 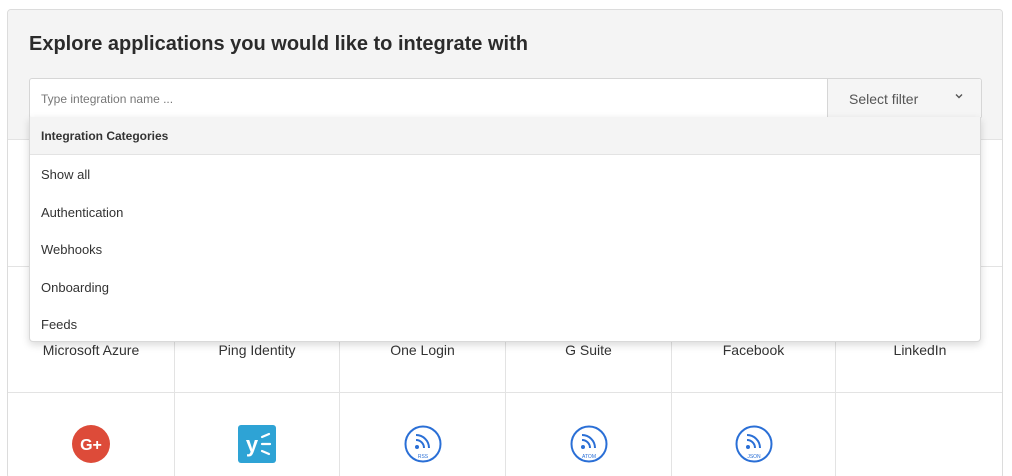 I want to click on tile-label: Facebook, so click(x=753, y=350).